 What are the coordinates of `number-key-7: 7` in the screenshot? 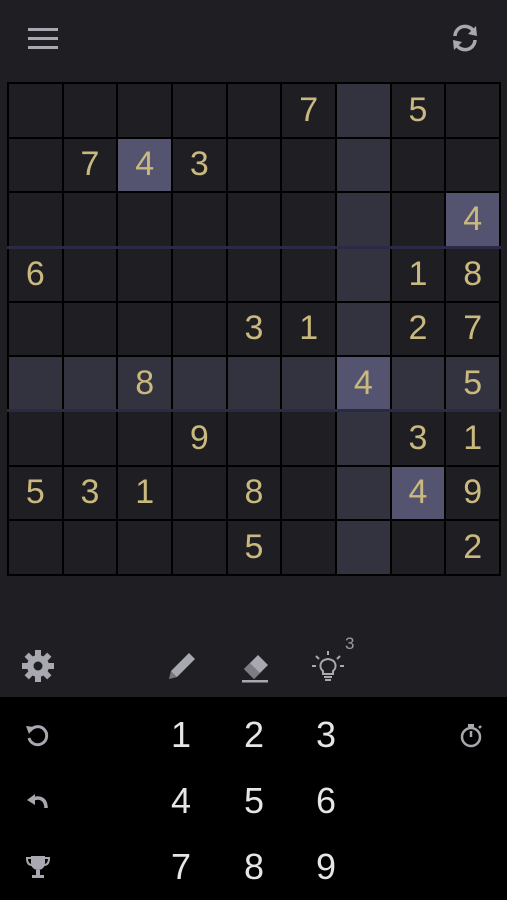 It's located at (181, 867).